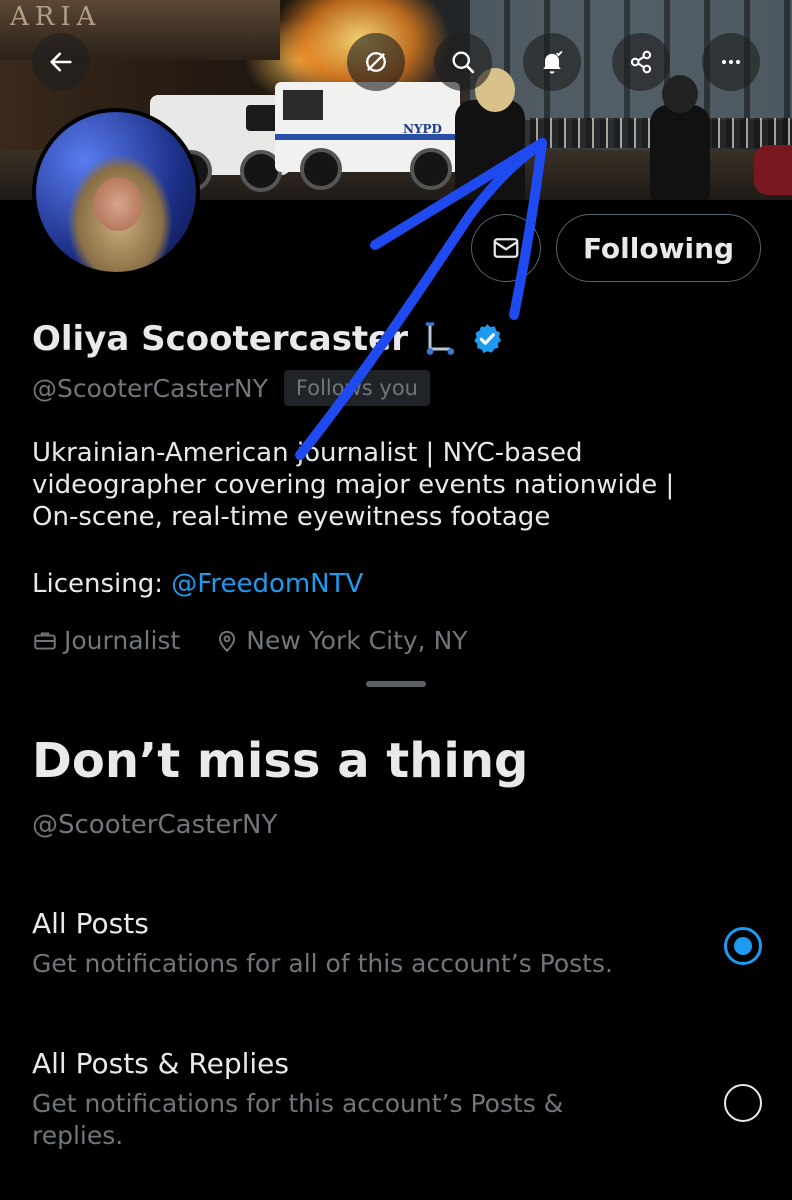  I want to click on category-item: Journalist, so click(106, 640).